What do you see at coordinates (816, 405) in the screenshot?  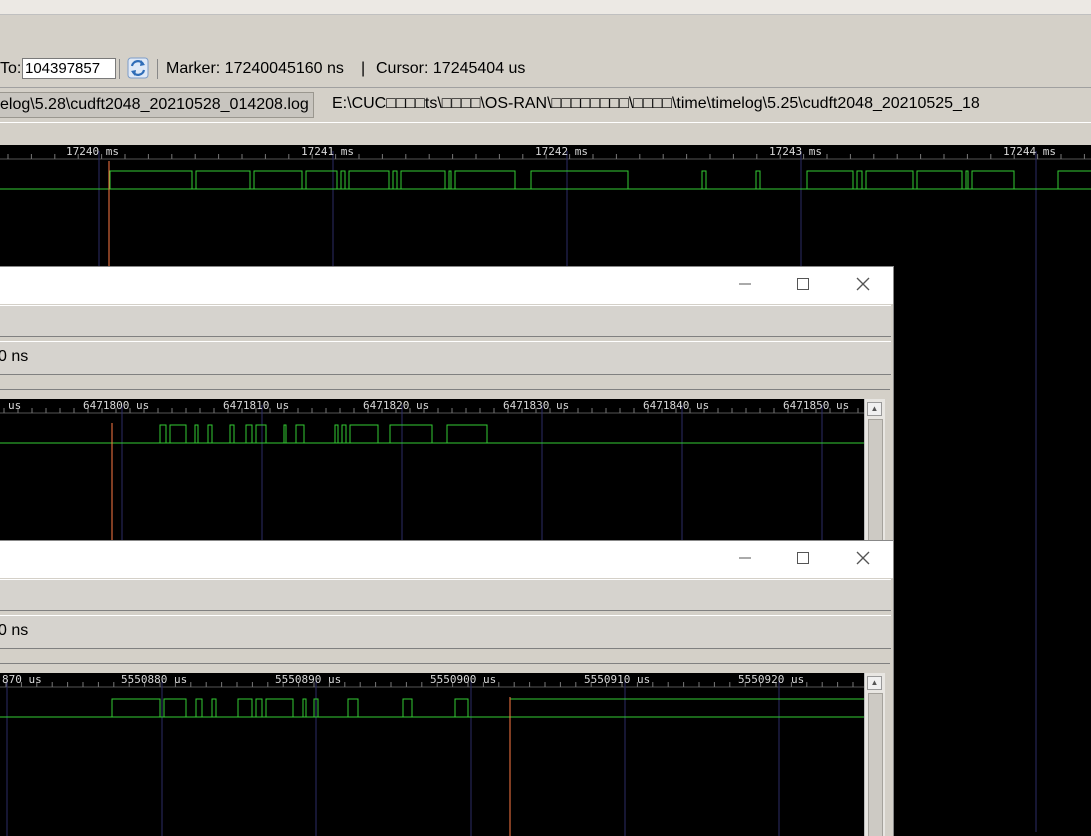 I see `time-tick-label: 6471850 us` at bounding box center [816, 405].